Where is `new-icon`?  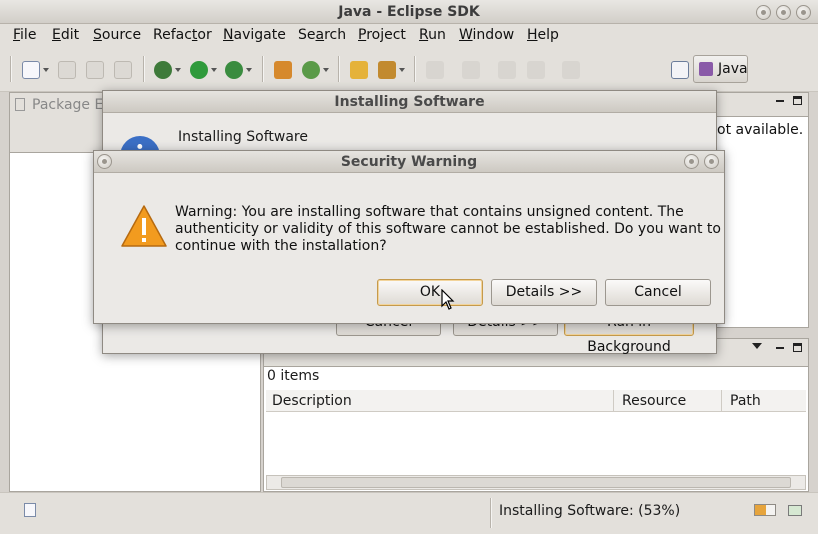
new-icon is located at coordinates (31, 70).